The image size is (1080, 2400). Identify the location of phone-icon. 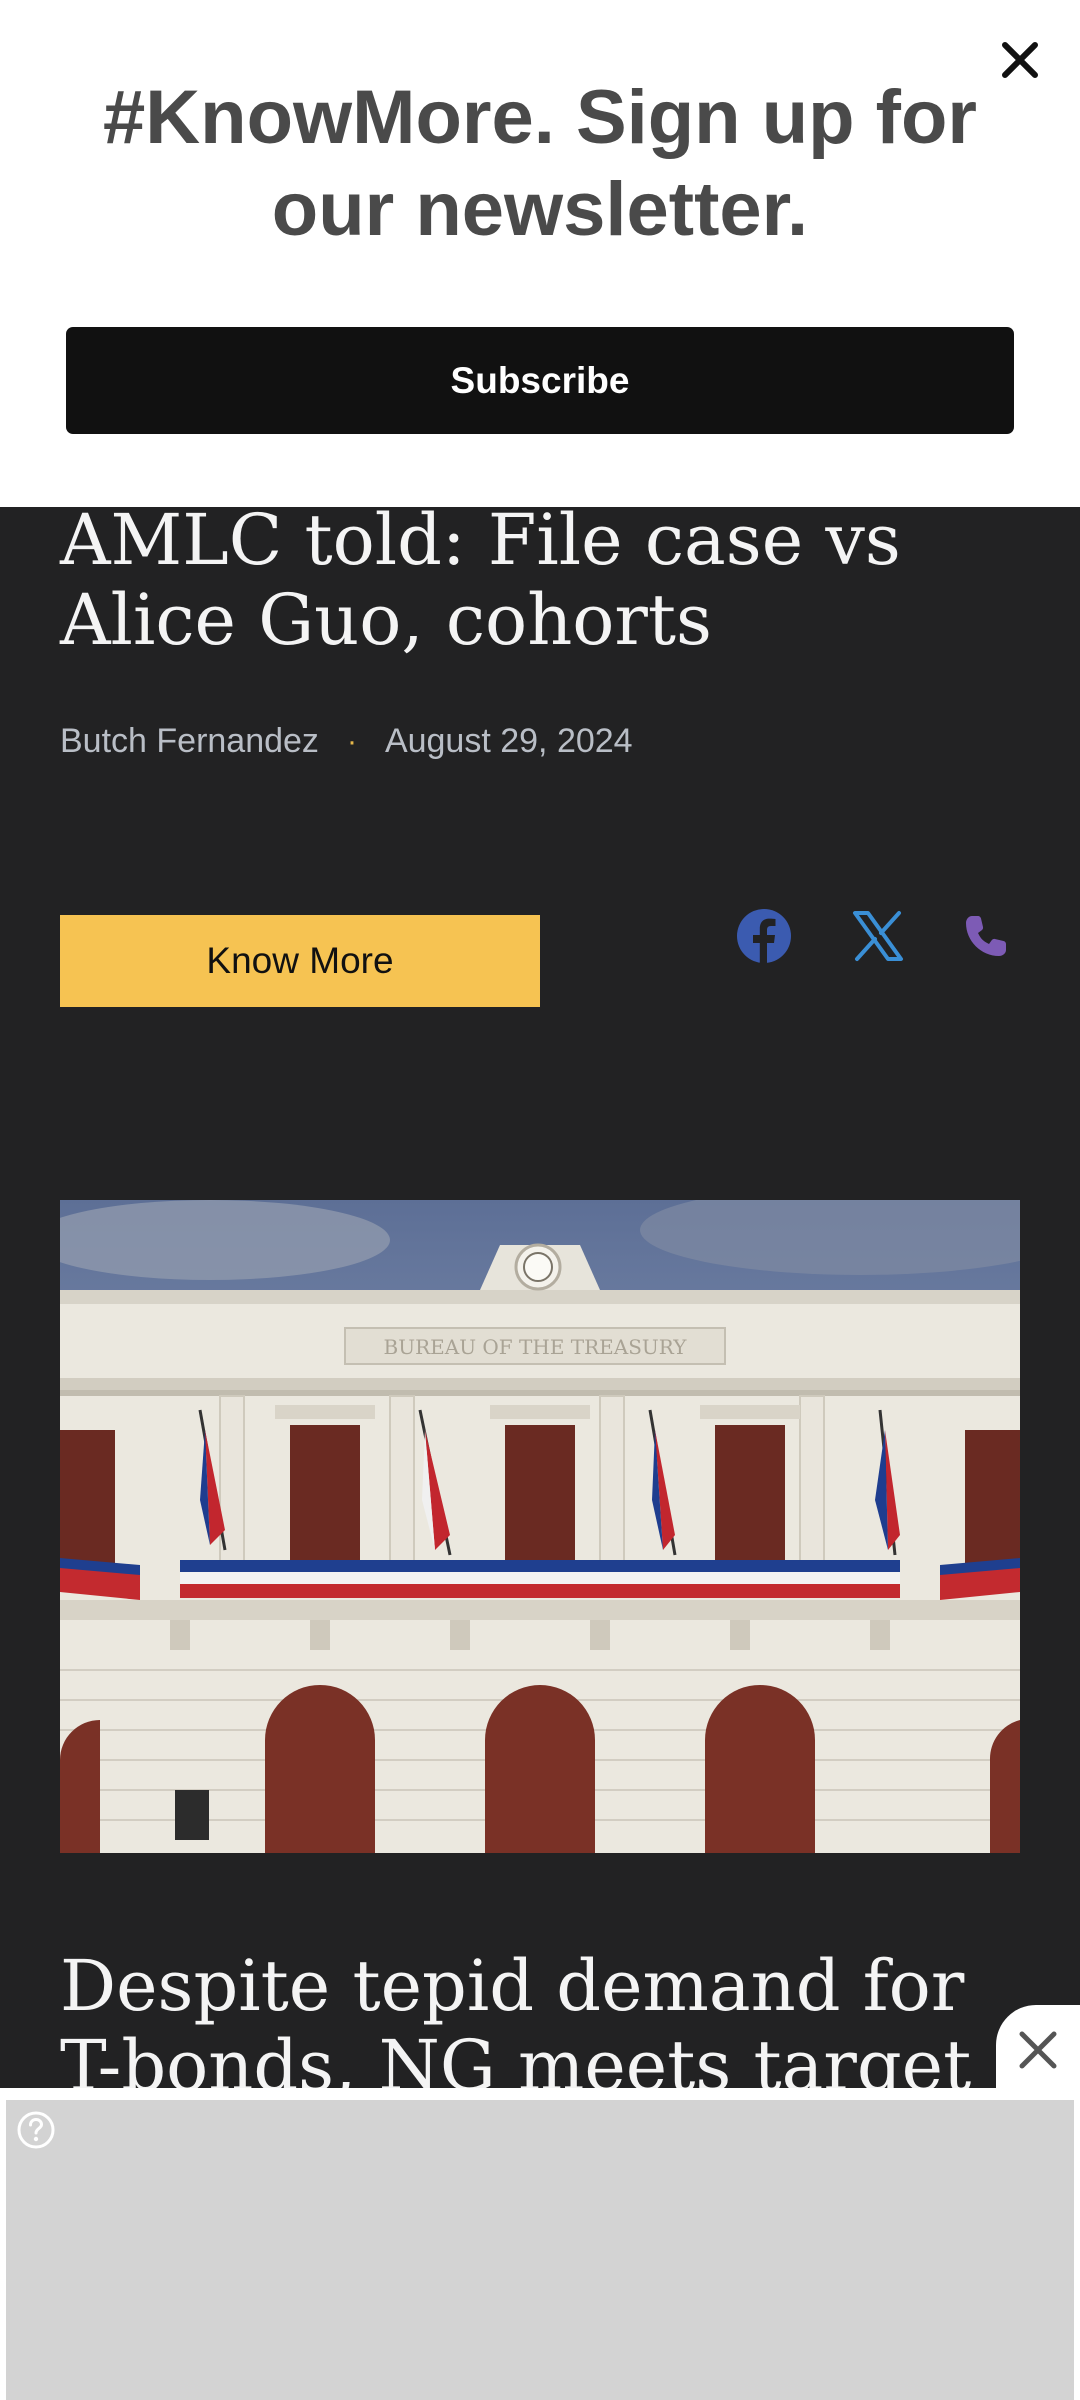
(986, 936).